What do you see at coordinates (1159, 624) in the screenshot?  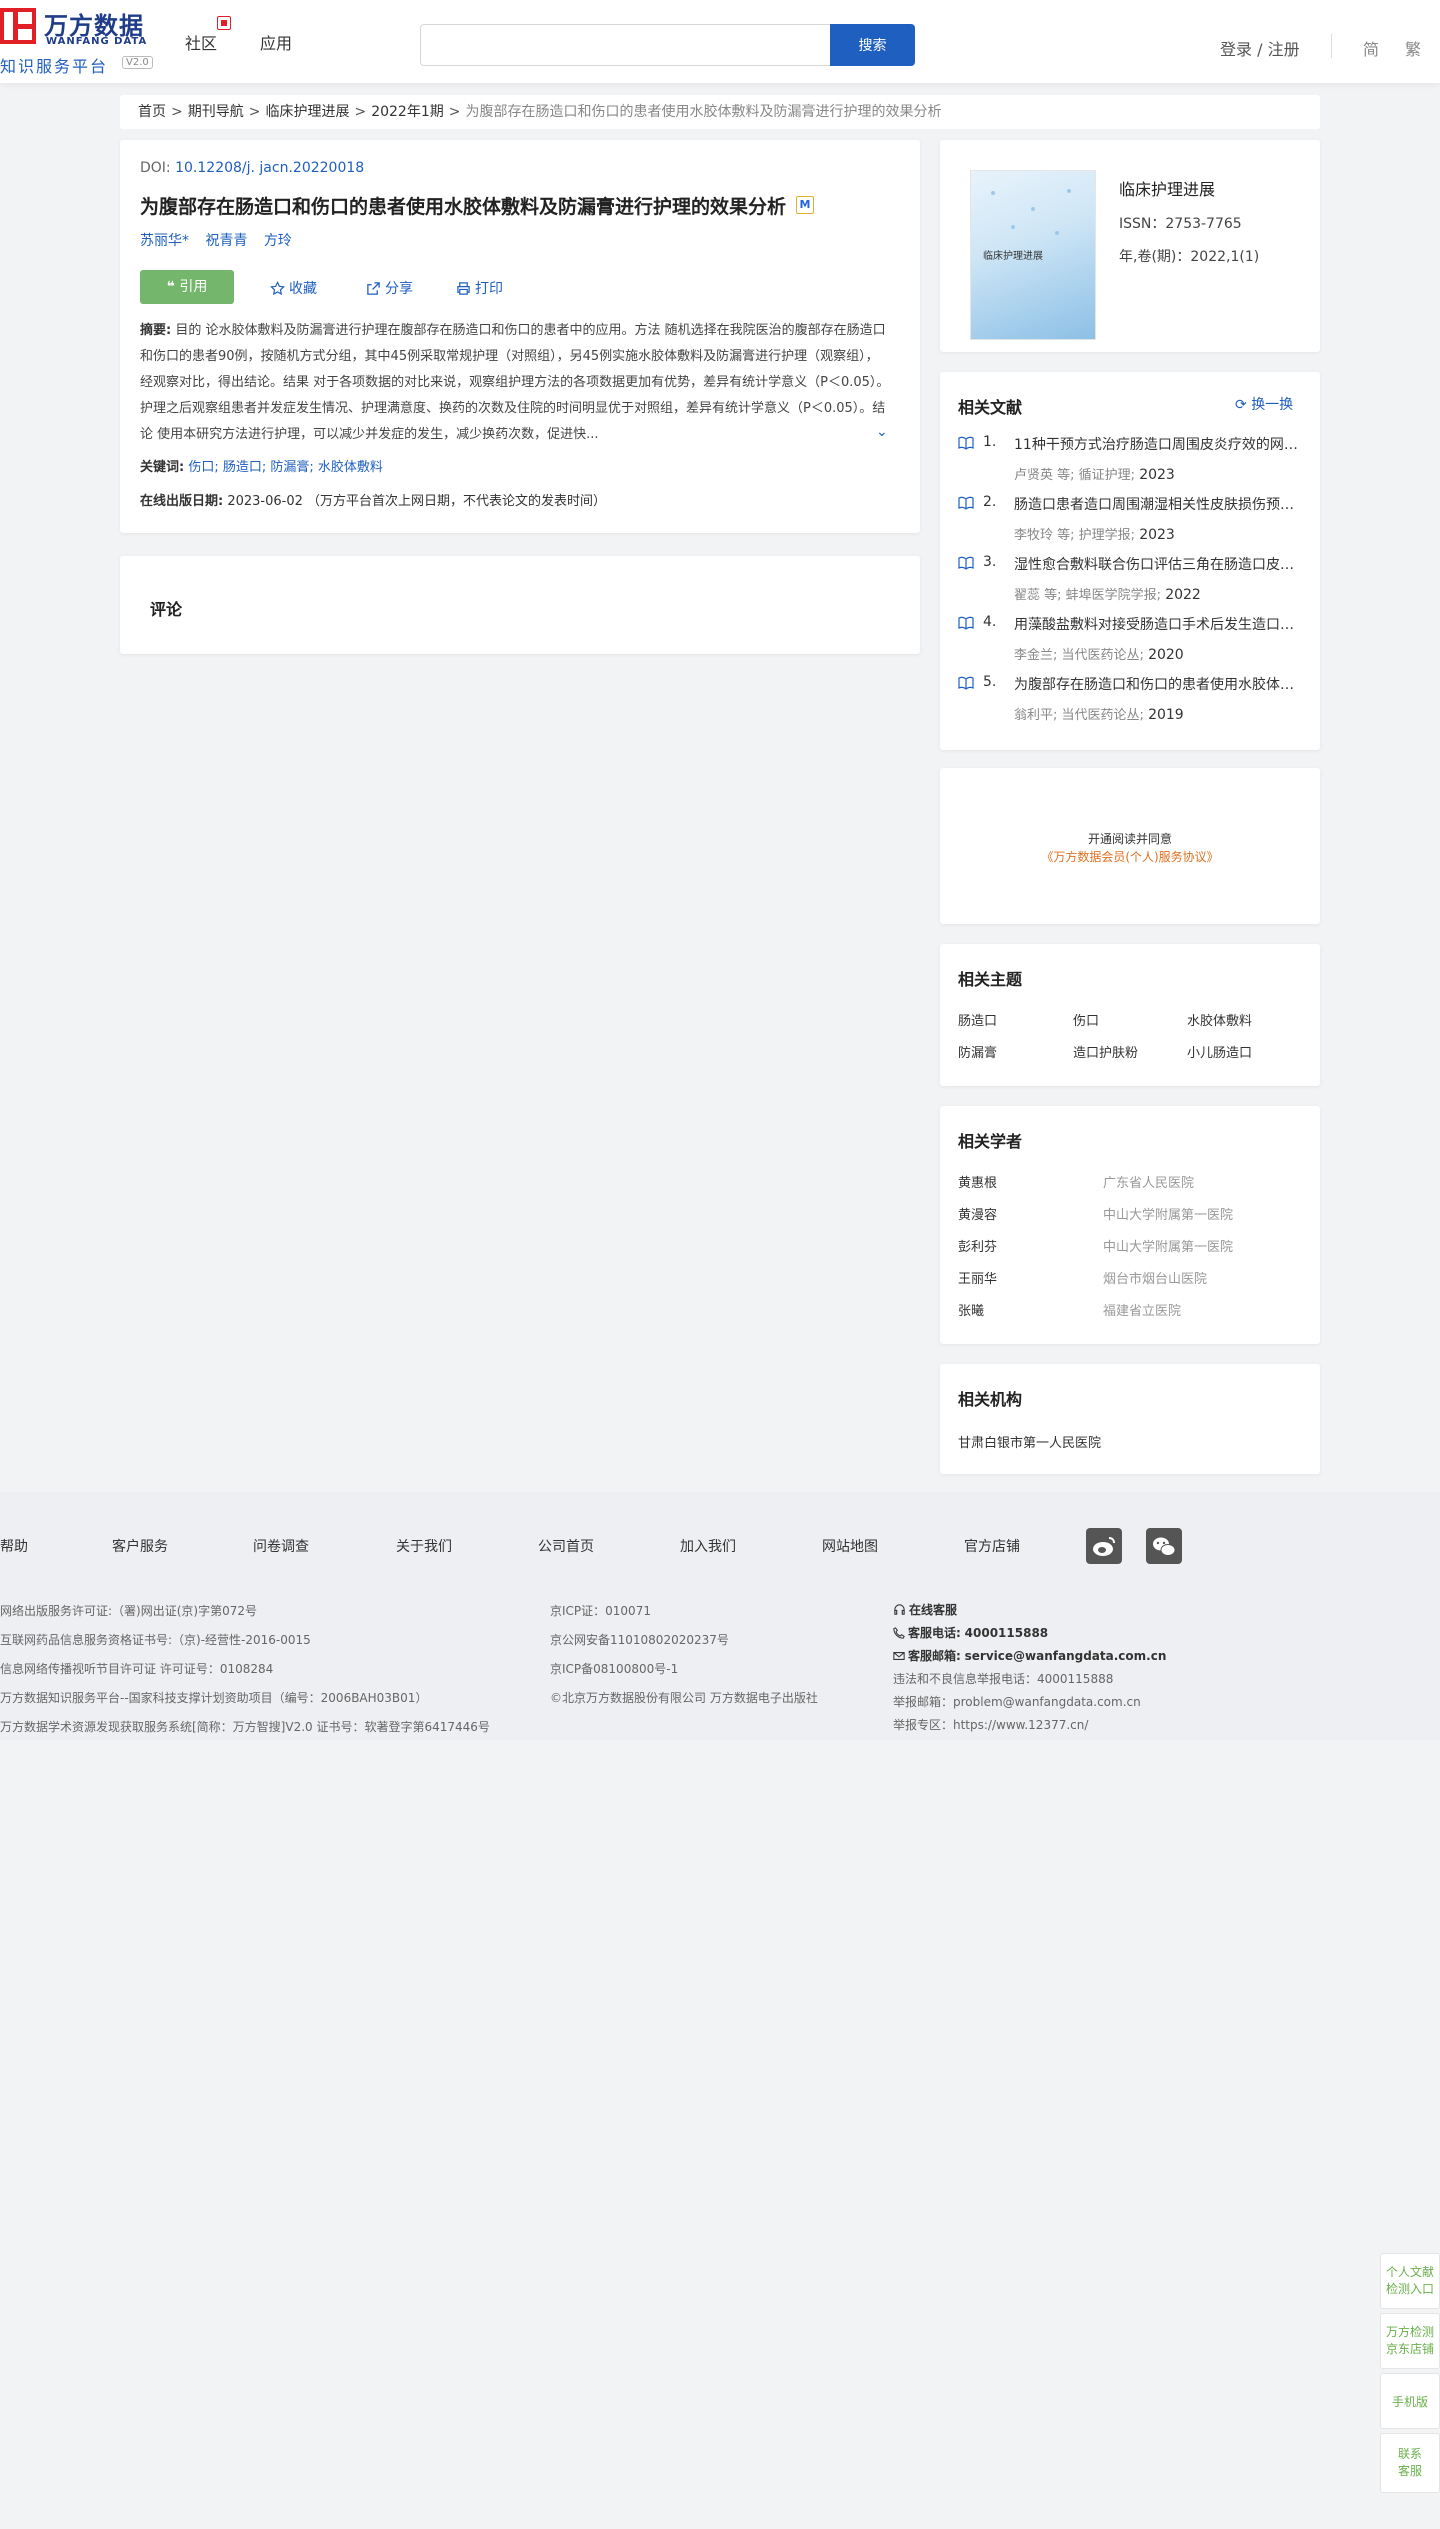 I see `related-doc-title: 用藻酸盐敷料对接受肠造口手术后发生造口周围并发症患者进行护理` at bounding box center [1159, 624].